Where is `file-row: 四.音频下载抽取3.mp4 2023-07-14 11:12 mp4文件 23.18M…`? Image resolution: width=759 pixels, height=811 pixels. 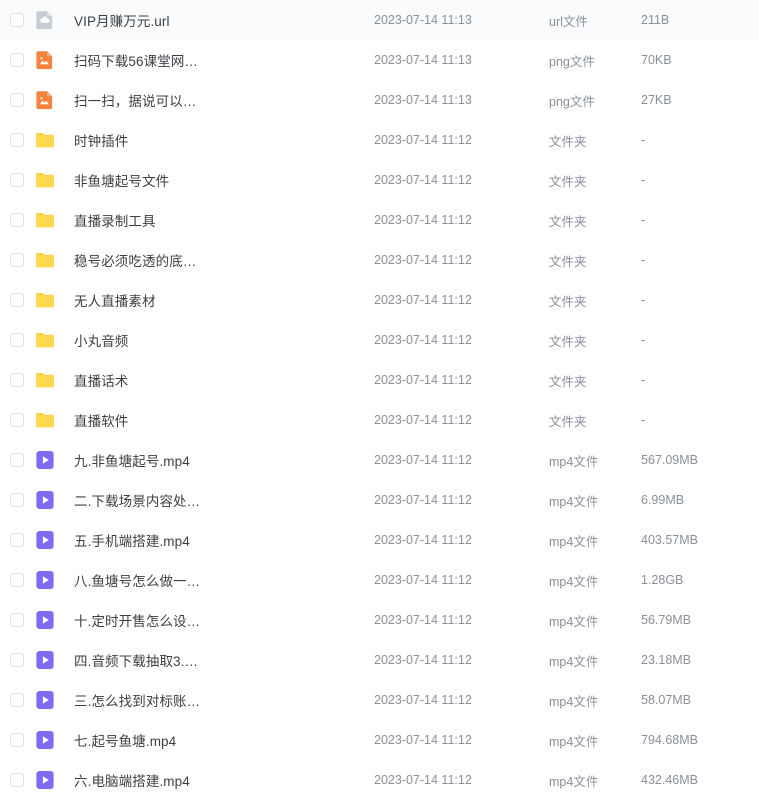 file-row: 四.音频下载抽取3.mp4 2023-07-14 11:12 mp4文件 23.18M… is located at coordinates (379, 660).